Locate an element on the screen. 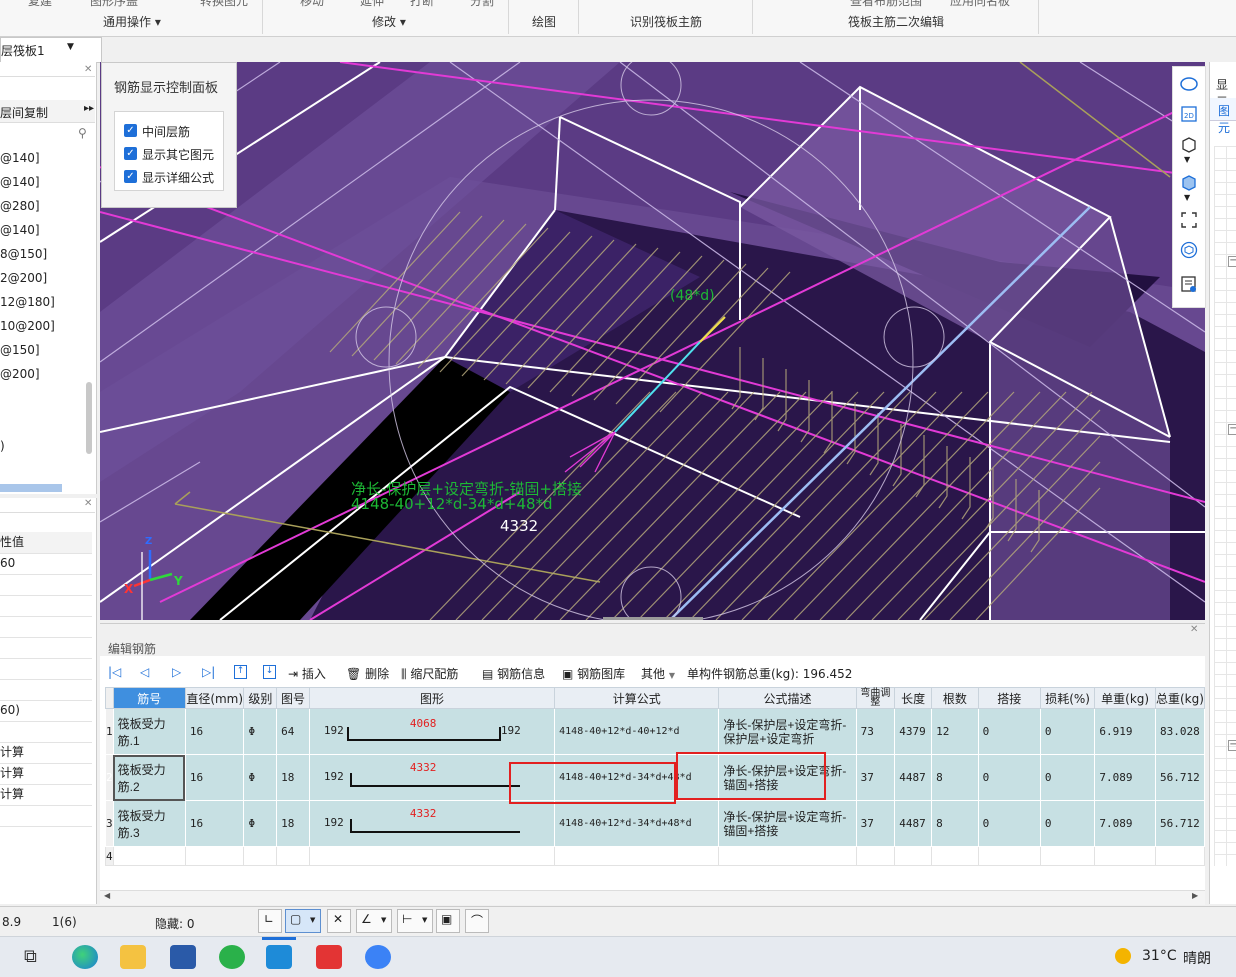 This screenshot has height=977, width=1236. table-row: 4 is located at coordinates (655, 856).